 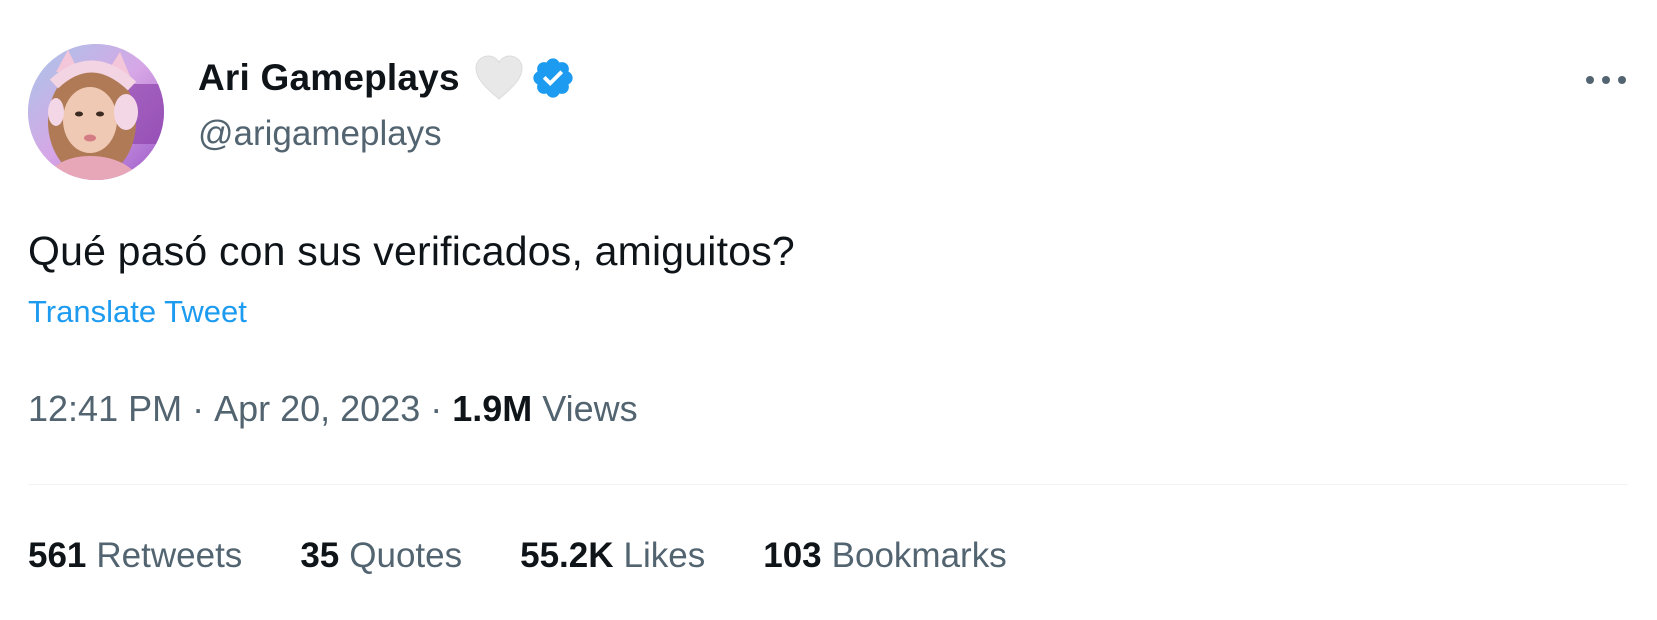 I want to click on likes-label: Likes, so click(x=664, y=555).